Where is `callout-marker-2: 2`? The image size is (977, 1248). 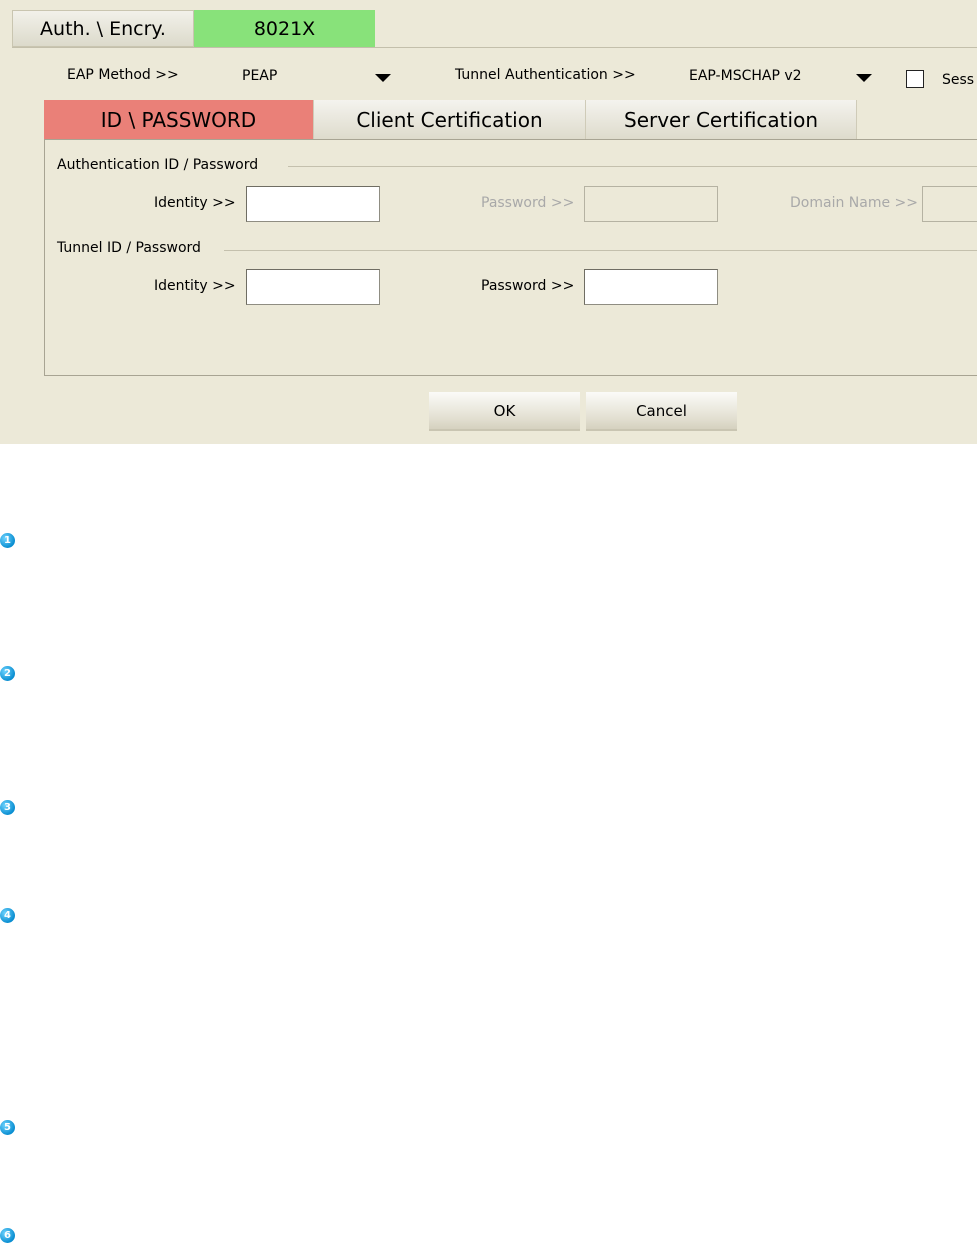 callout-marker-2: 2 is located at coordinates (7, 673).